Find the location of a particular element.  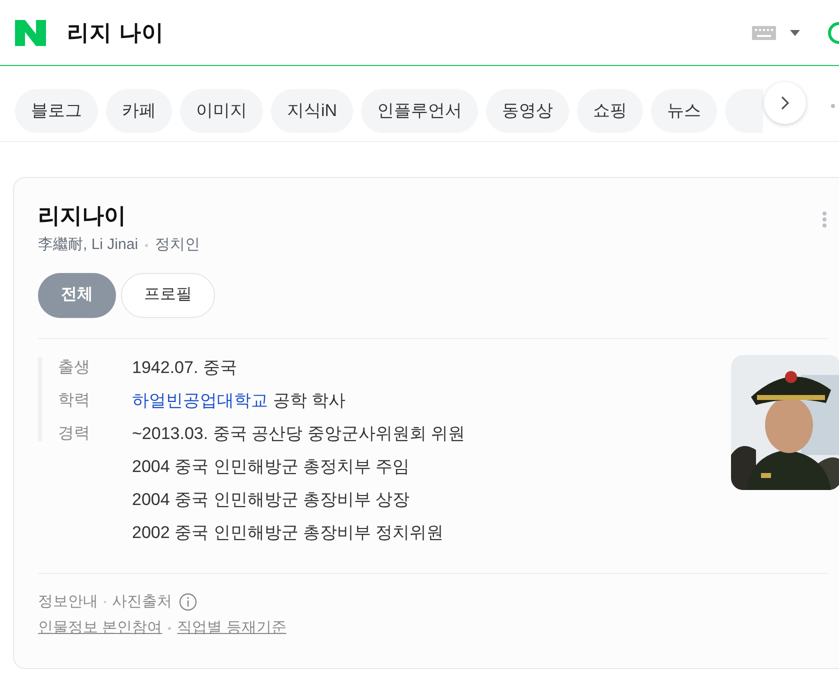

info-label: 출생 is located at coordinates (74, 368).